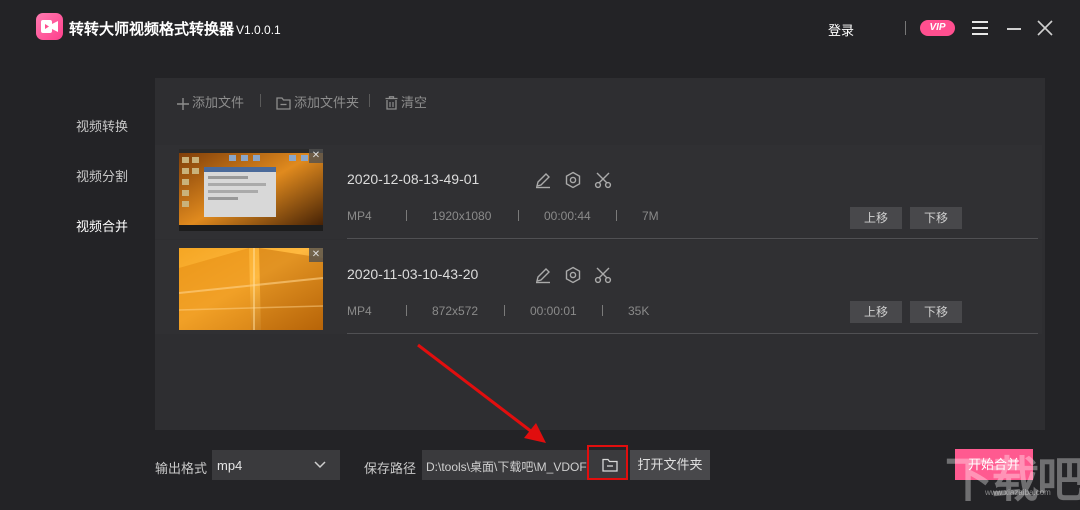 The width and height of the screenshot is (1080, 510). What do you see at coordinates (320, 465) in the screenshot?
I see `chevron-down-icon` at bounding box center [320, 465].